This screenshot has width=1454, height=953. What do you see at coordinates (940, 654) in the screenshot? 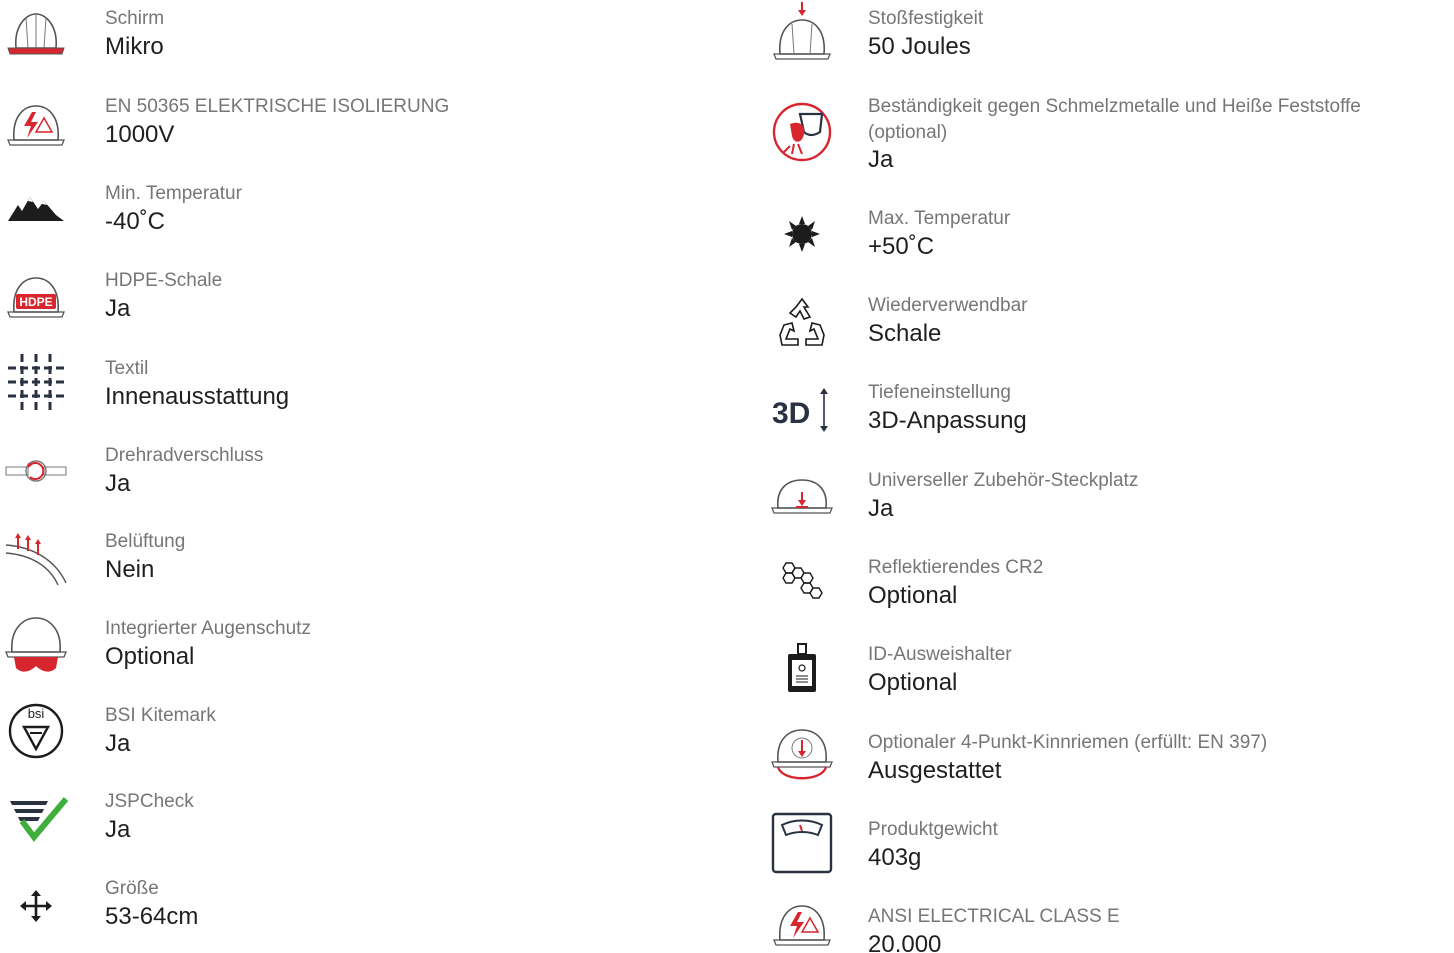
I see `feature-label: ID-Ausweishalter` at bounding box center [940, 654].